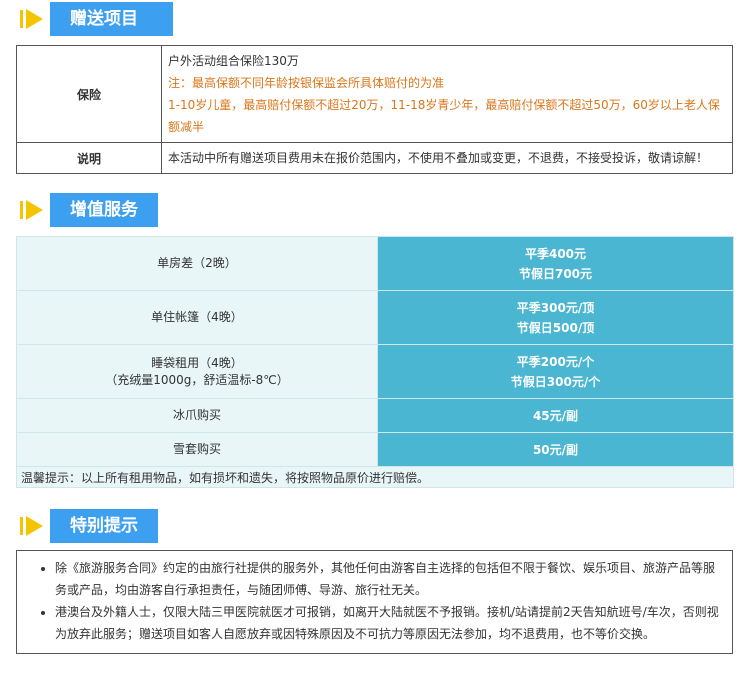  I want to click on service-price: 45元/副, so click(555, 415).